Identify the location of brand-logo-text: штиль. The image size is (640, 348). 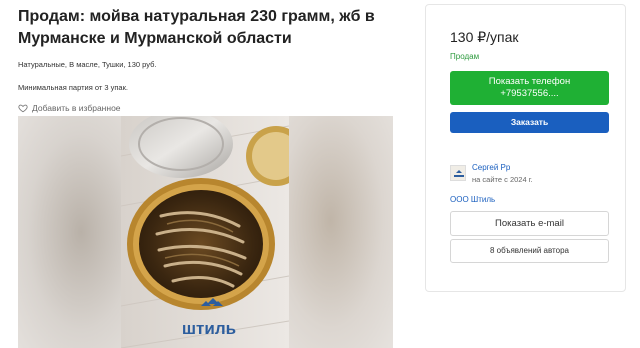
(209, 328).